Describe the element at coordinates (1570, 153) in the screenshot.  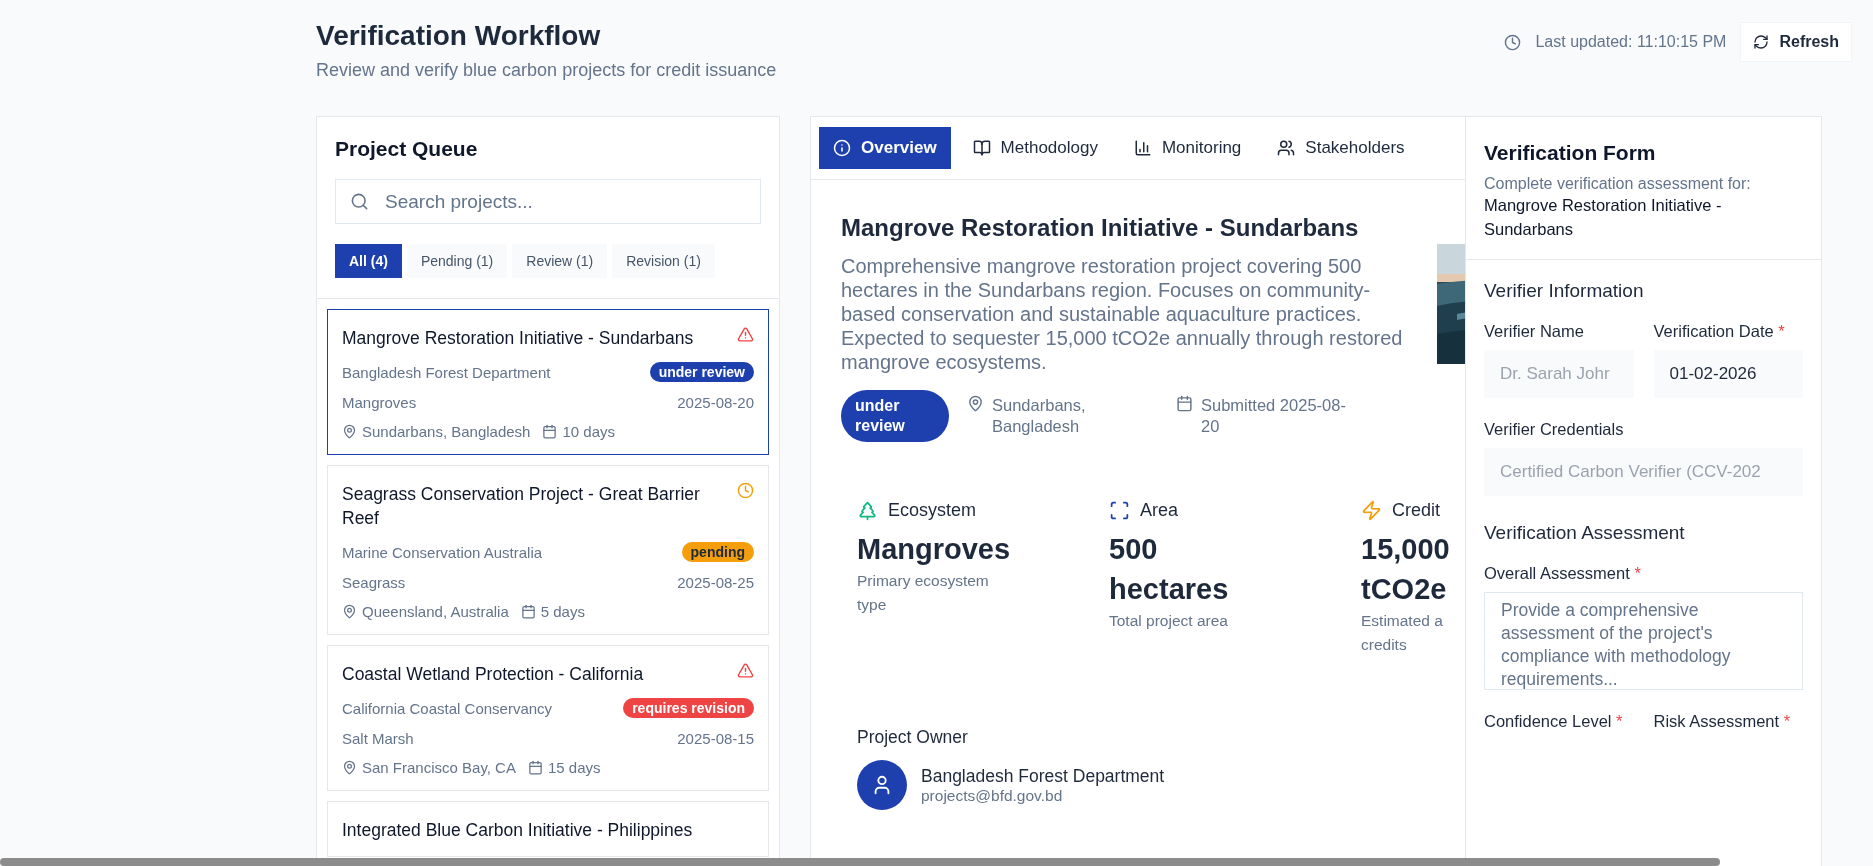
I see `panel-title: Verification Form` at that location.